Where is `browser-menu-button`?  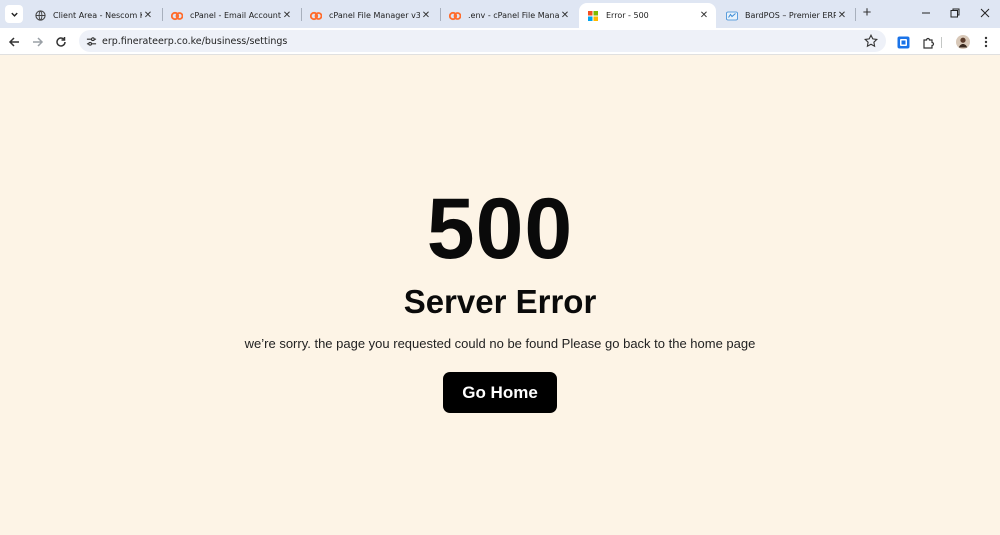
browser-menu-button is located at coordinates (986, 42).